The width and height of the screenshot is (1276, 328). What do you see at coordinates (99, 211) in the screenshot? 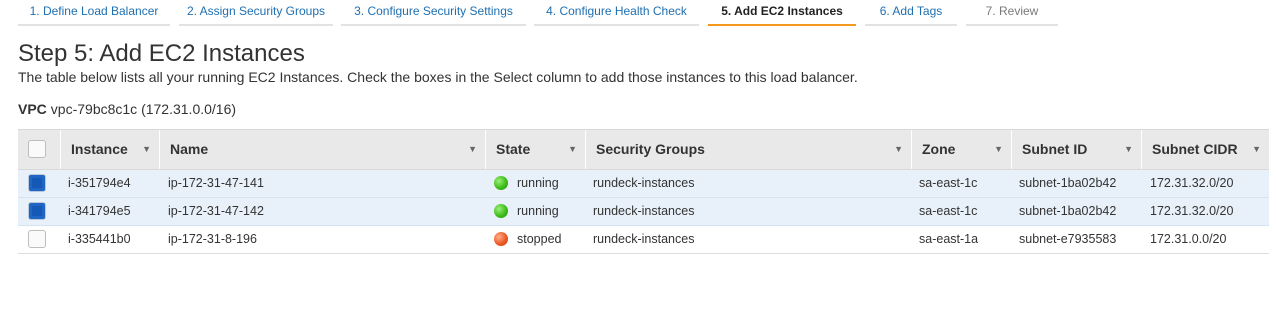
I see `instance-id: i-341794e5` at bounding box center [99, 211].